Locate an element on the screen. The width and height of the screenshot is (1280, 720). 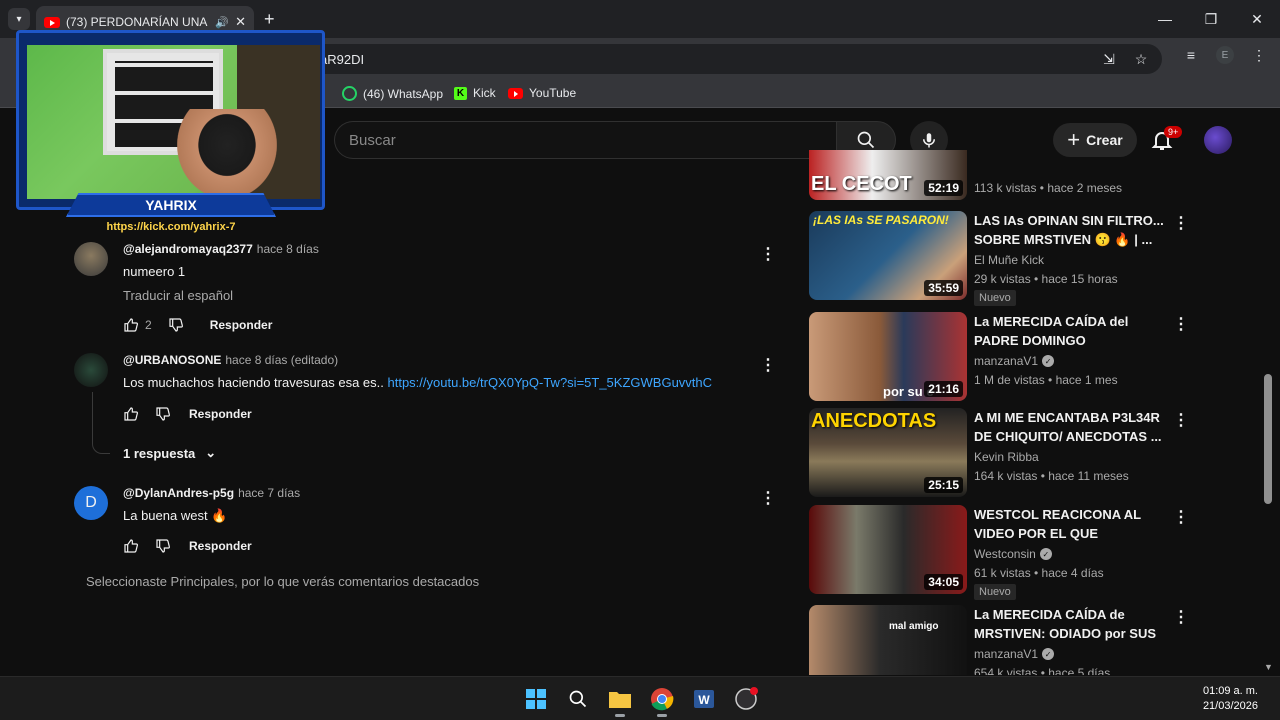
bookmark-youtube: YouTube is located at coordinates (542, 93).